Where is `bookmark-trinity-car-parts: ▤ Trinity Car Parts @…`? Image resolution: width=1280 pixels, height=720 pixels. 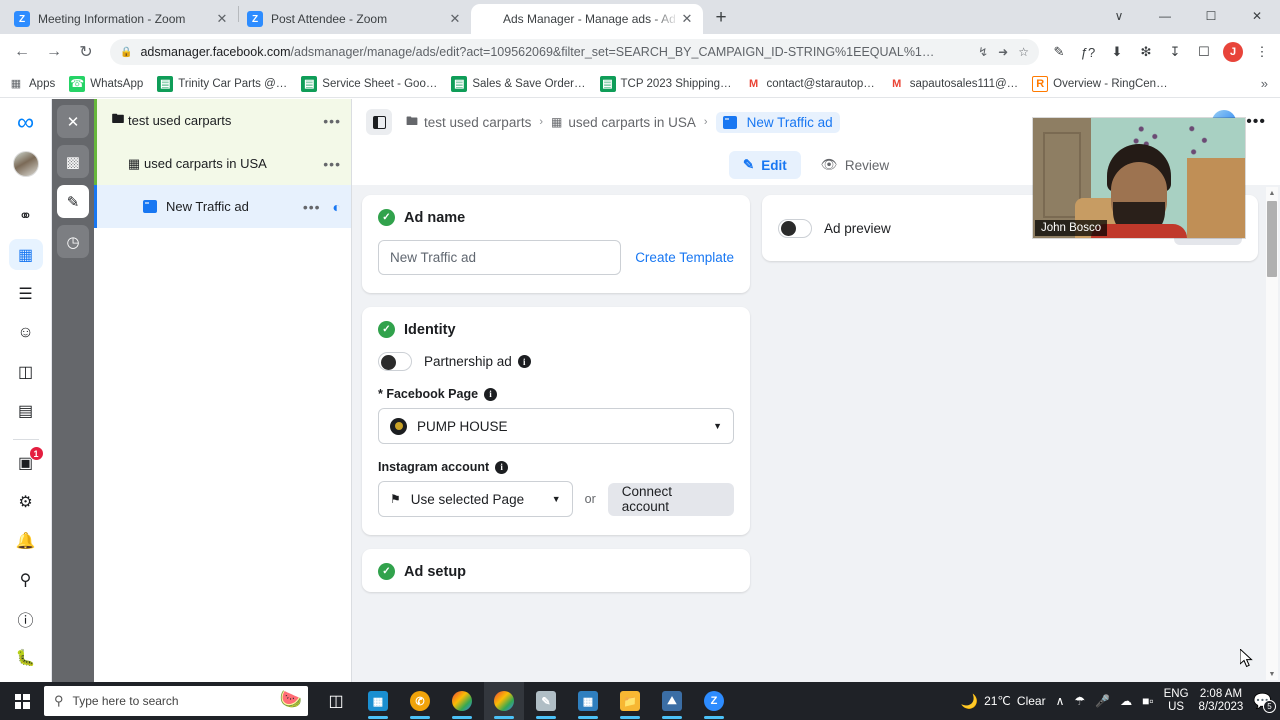
bookmark-trinity-car-parts: ▤ Trinity Car Parts @… is located at coordinates (222, 83).